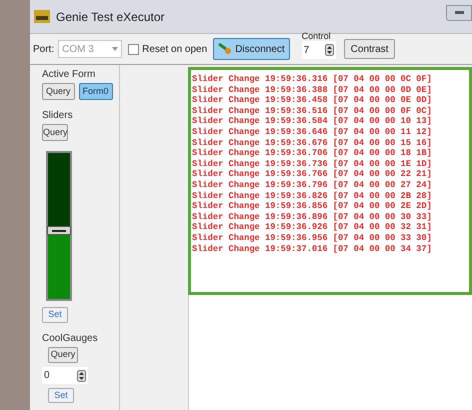 The width and height of the screenshot is (472, 410). I want to click on section-label: Sliders, so click(58, 116).